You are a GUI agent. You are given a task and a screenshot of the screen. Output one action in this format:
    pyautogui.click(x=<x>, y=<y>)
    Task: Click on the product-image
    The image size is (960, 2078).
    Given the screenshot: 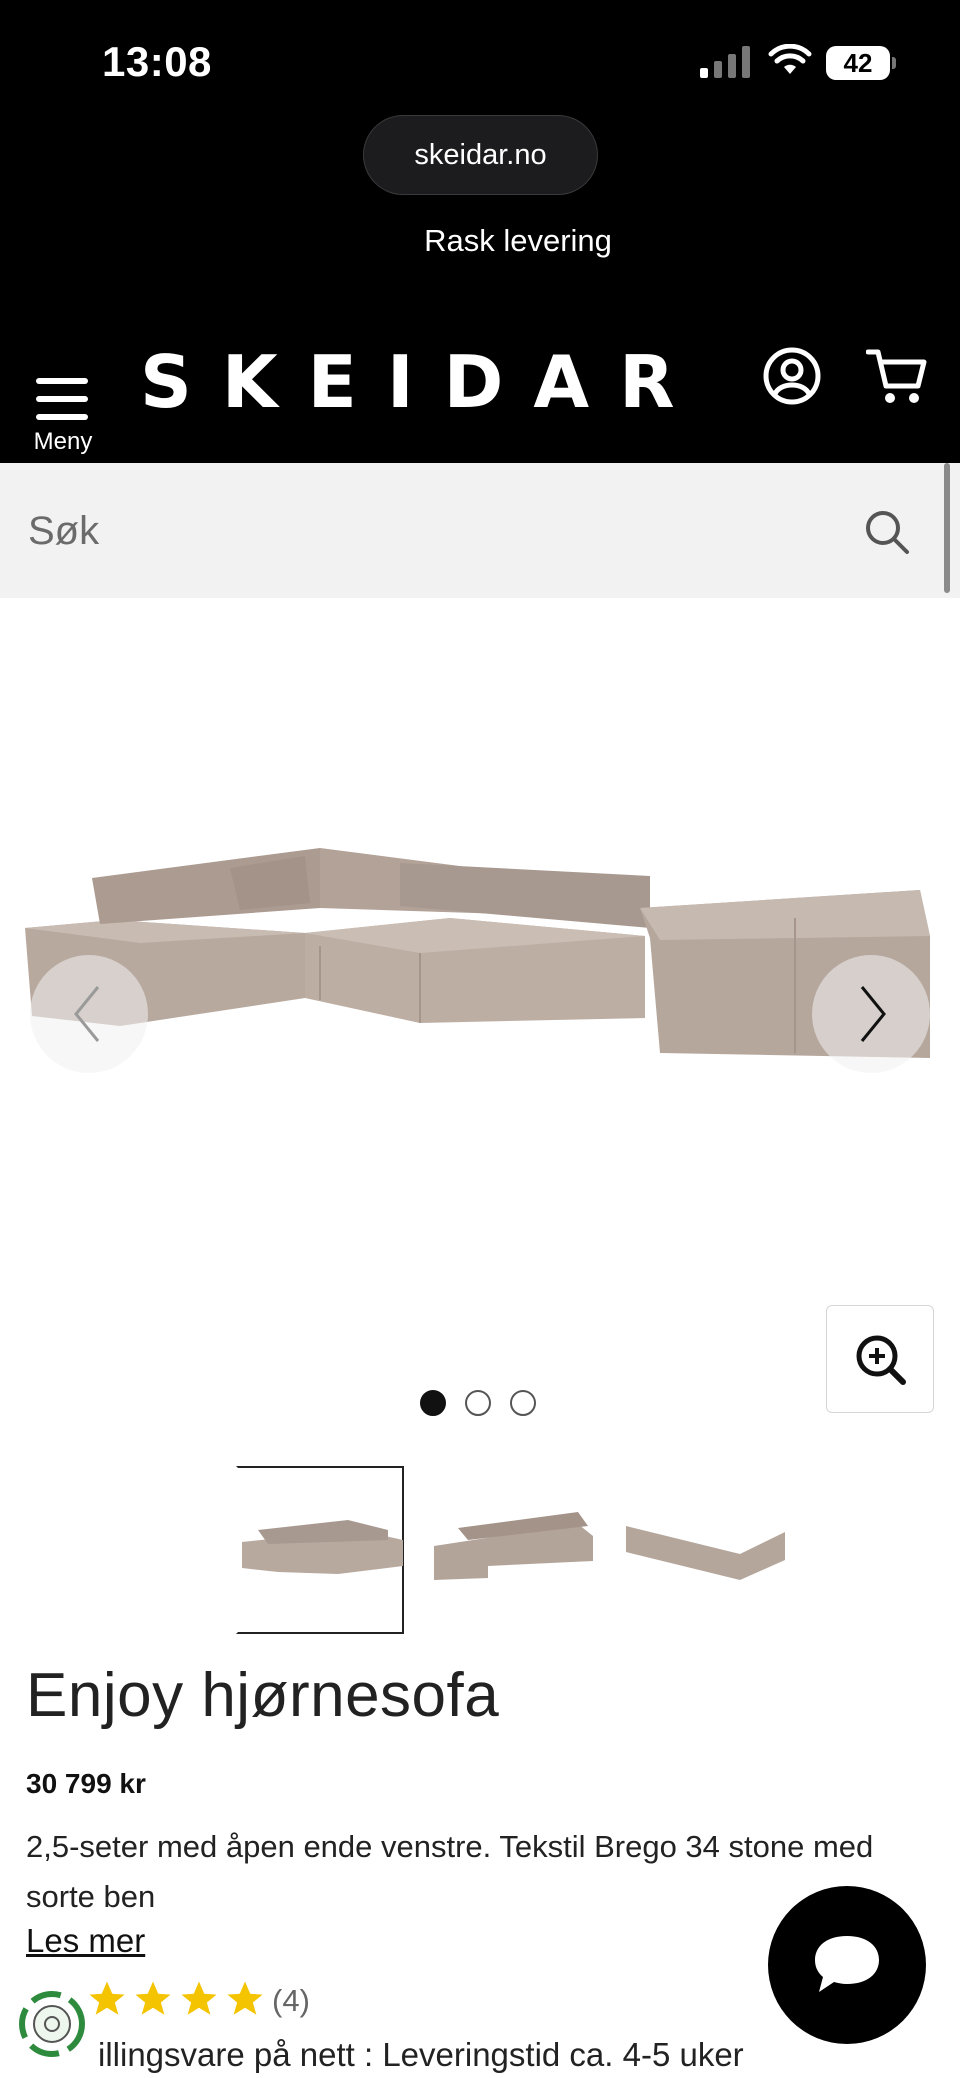 What is the action you would take?
    pyautogui.click(x=477, y=953)
    